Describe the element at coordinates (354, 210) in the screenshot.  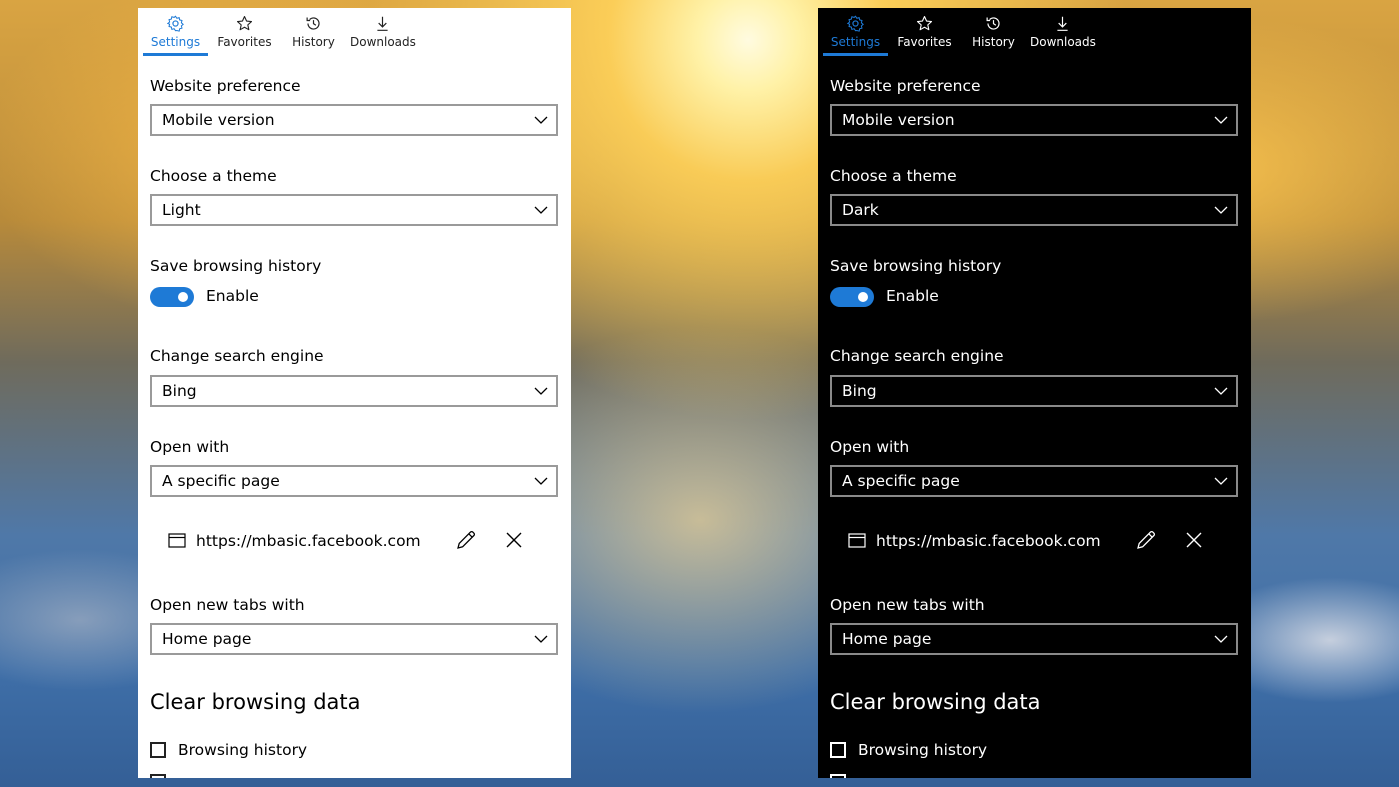
I see `theme-dropdown: Light` at that location.